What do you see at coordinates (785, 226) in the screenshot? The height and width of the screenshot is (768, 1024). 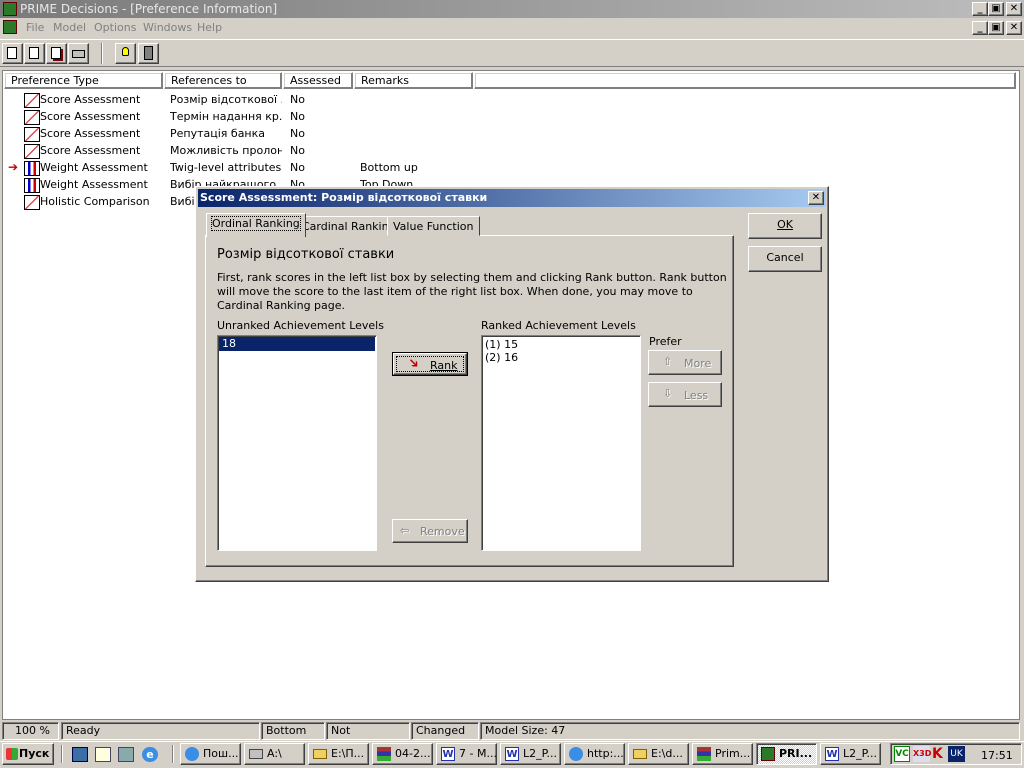 I see `ok-button: OK` at bounding box center [785, 226].